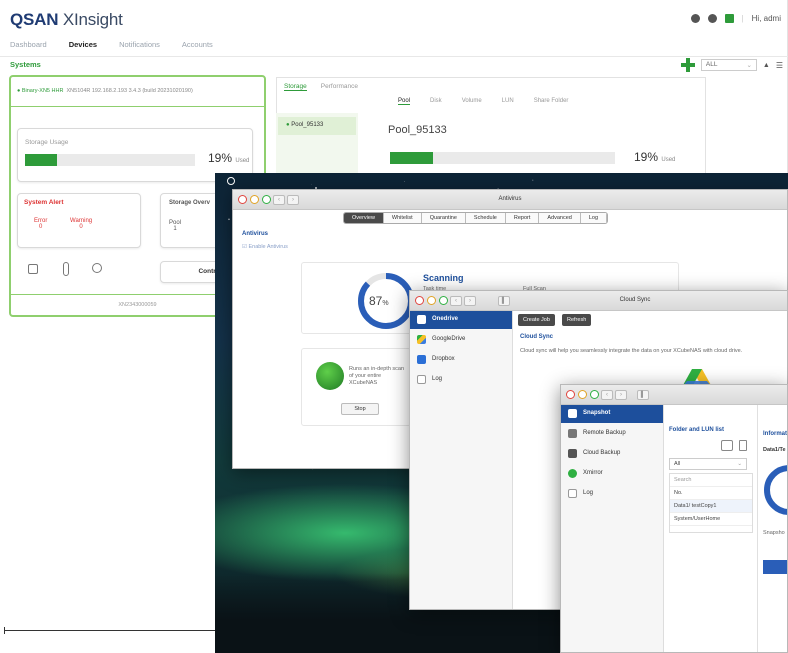  I want to click on enable-antivirus-checkbox: ☑ Enable Antivirus, so click(265, 247).